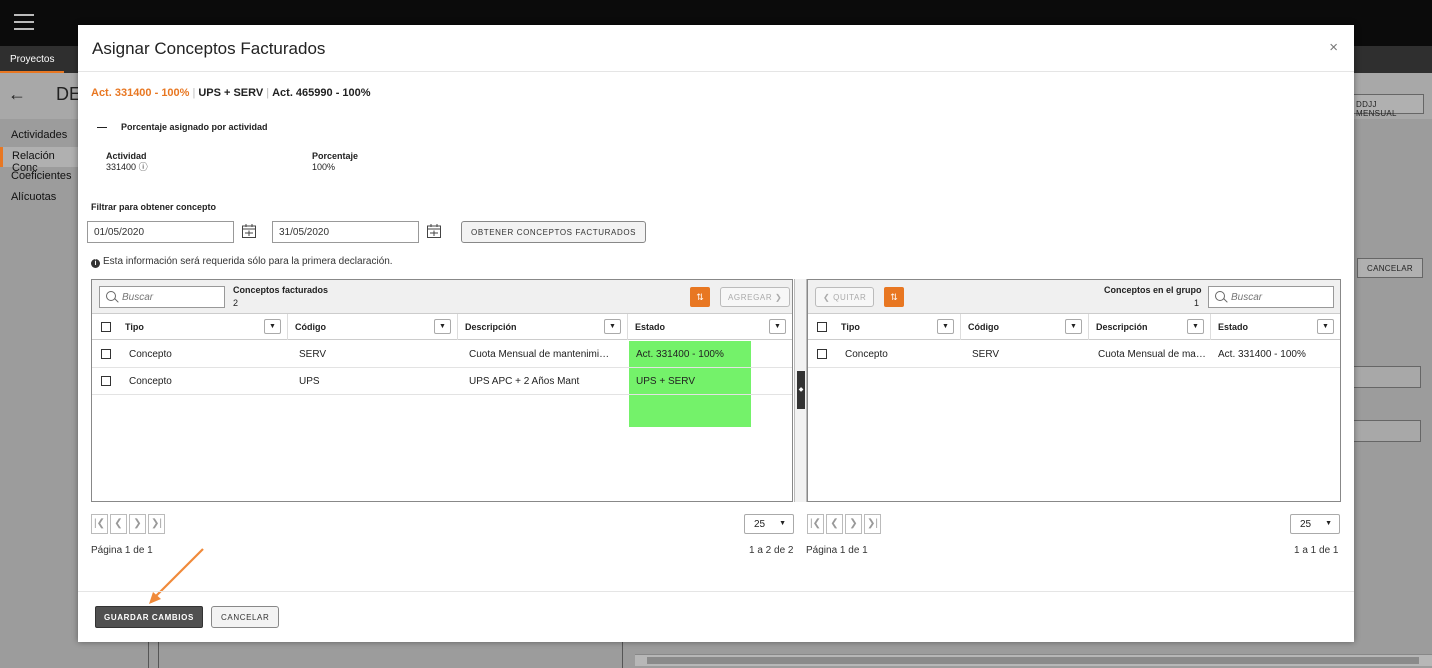  I want to click on hamburger-menu-icon, so click(24, 24).